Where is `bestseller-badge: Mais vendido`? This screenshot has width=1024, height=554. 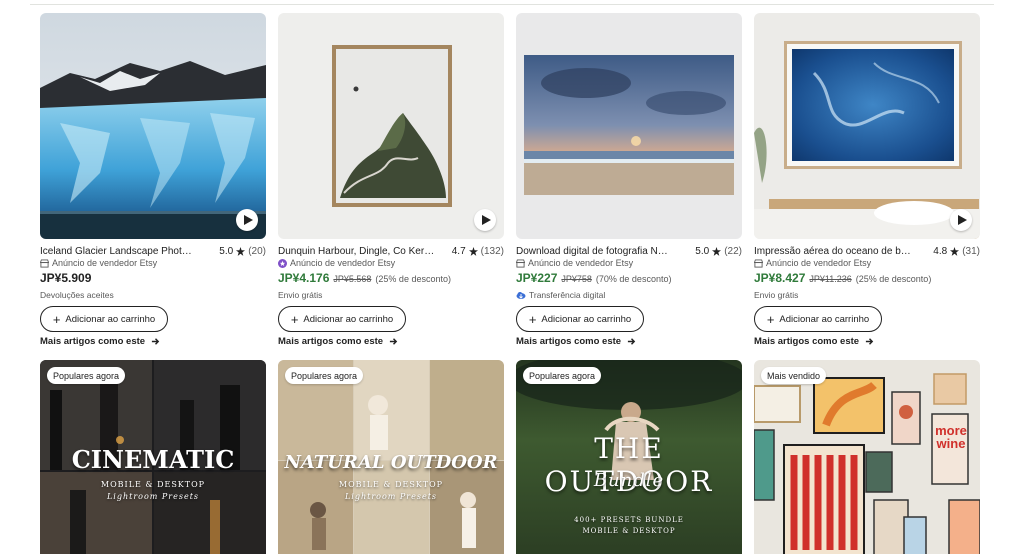
bestseller-badge: Mais vendido is located at coordinates (794, 375).